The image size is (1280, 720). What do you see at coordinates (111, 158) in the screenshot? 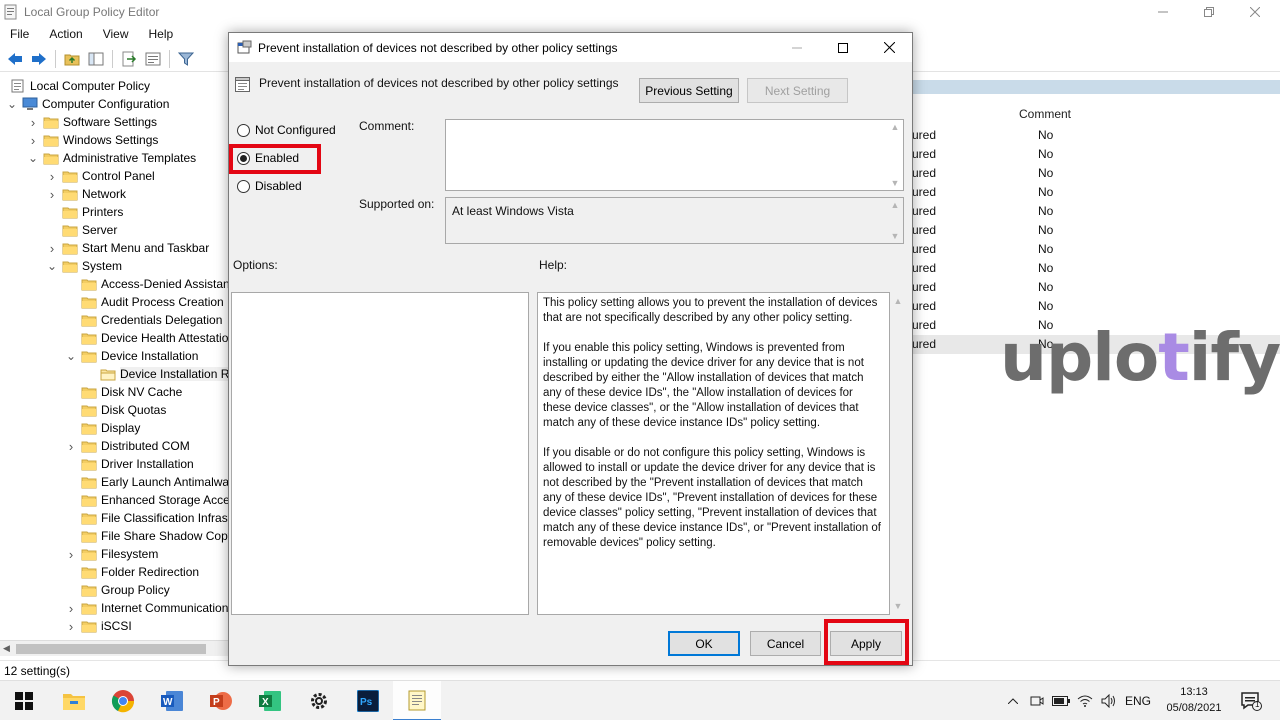
I see `tree-item: ⌄ Administrative Templates` at bounding box center [111, 158].